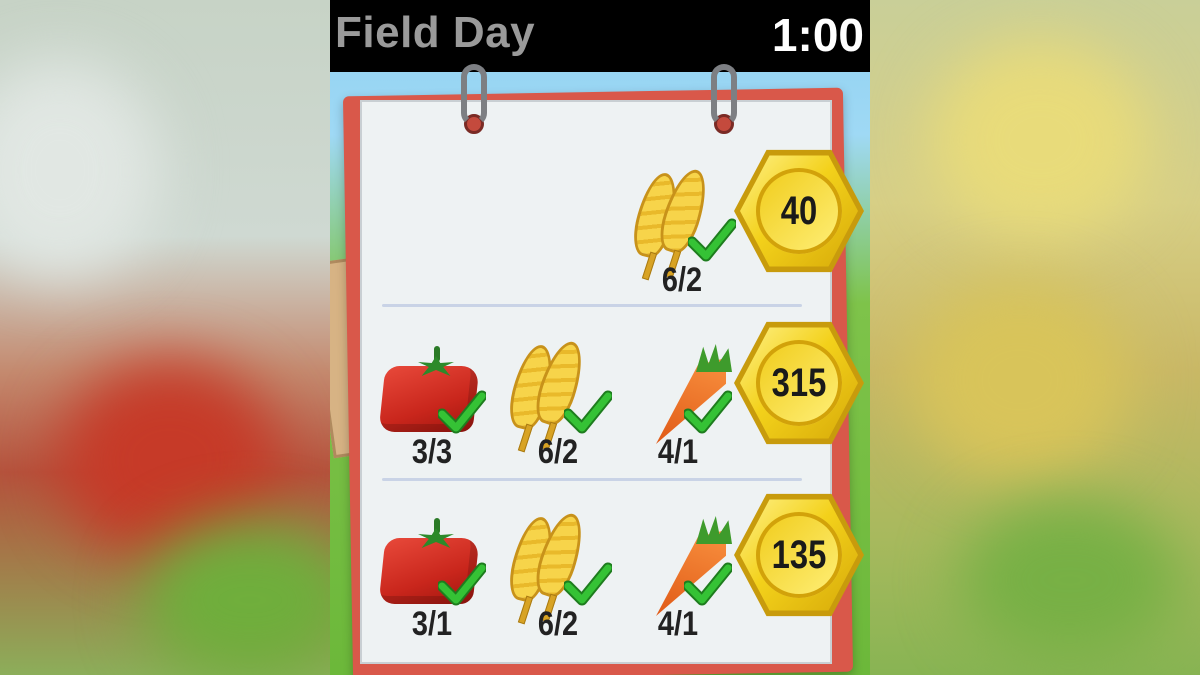 The width and height of the screenshot is (1200, 675). What do you see at coordinates (432, 452) in the screenshot?
I see `item-count: 3/3` at bounding box center [432, 452].